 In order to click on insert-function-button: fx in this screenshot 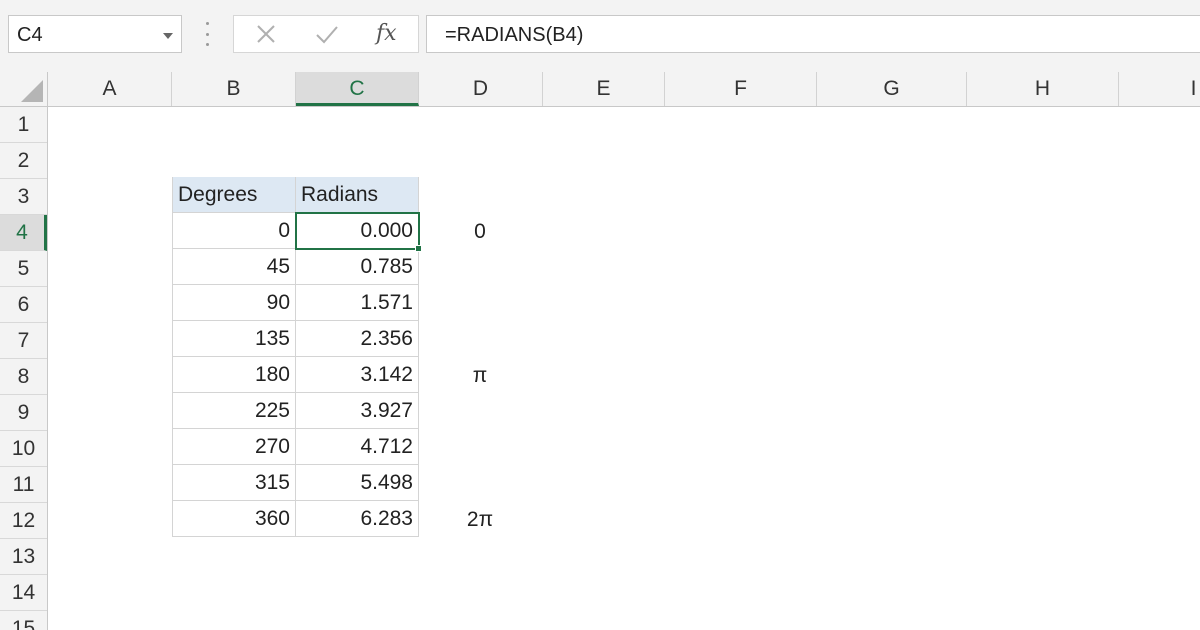, I will do `click(388, 34)`.